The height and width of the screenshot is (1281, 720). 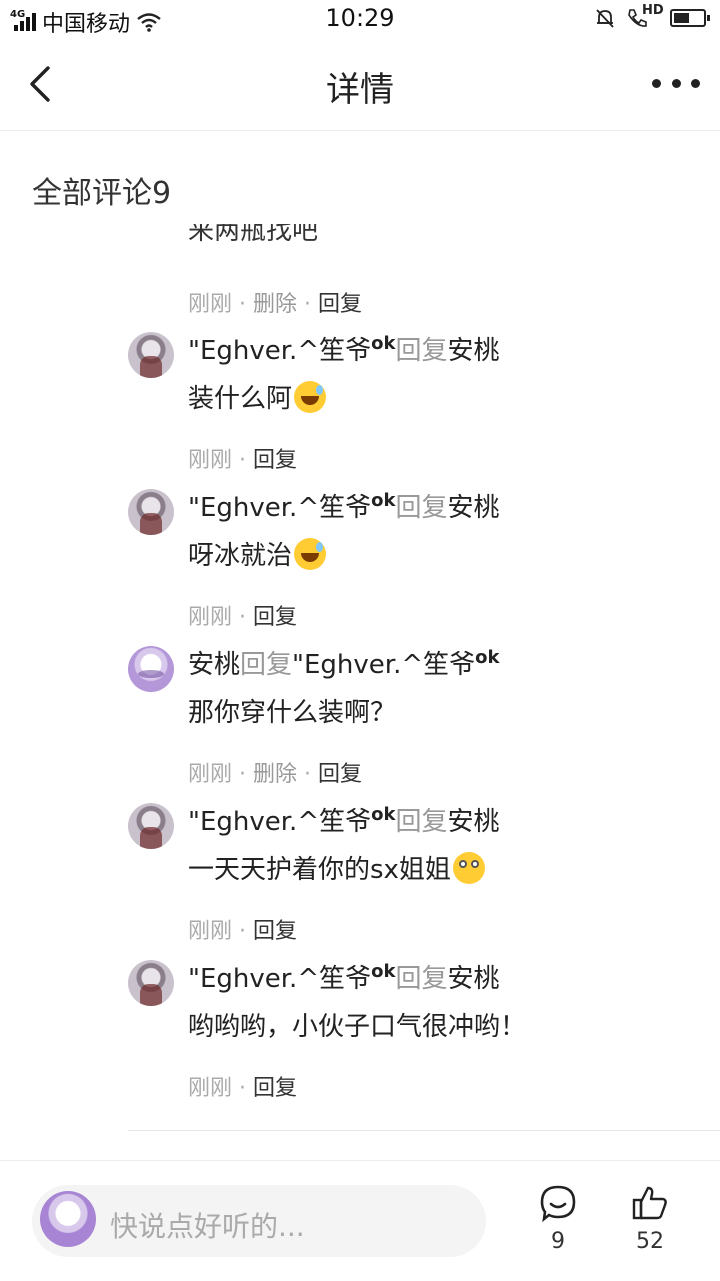 What do you see at coordinates (253, 235) in the screenshot?
I see `partial-comment-text: 来两瓶找吧` at bounding box center [253, 235].